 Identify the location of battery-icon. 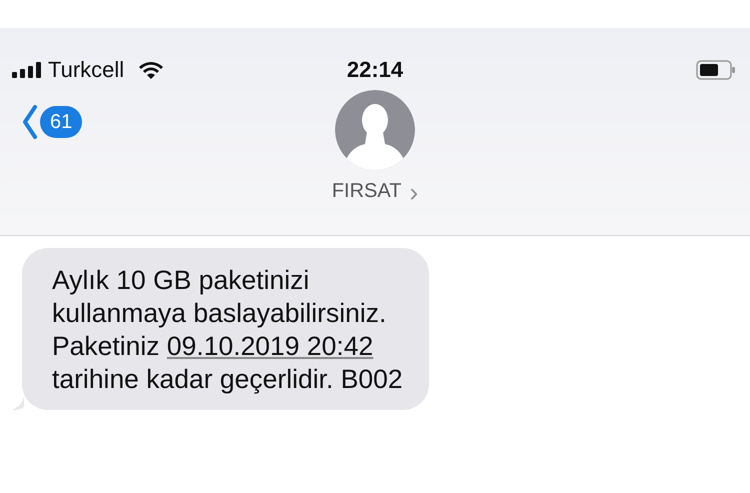
(716, 70).